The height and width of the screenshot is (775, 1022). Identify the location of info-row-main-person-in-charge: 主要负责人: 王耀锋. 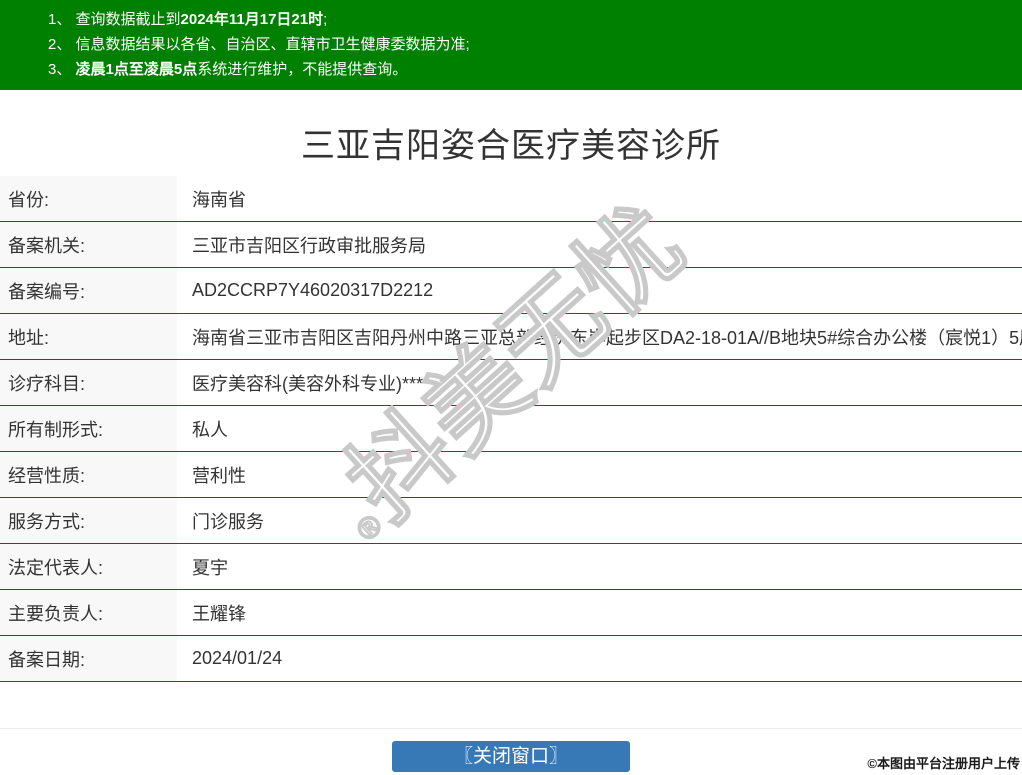
(511, 613).